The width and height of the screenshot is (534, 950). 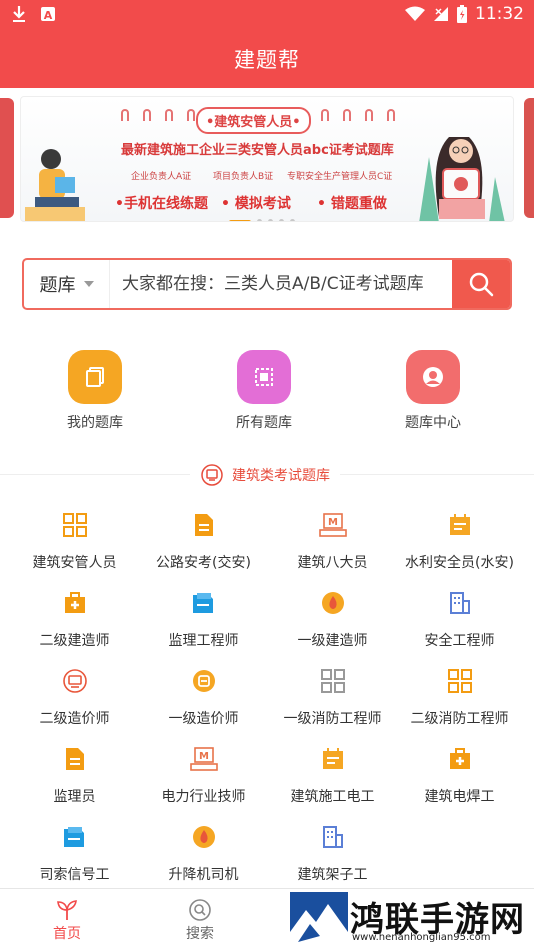 What do you see at coordinates (433, 377) in the screenshot?
I see `user-circle-icon` at bounding box center [433, 377].